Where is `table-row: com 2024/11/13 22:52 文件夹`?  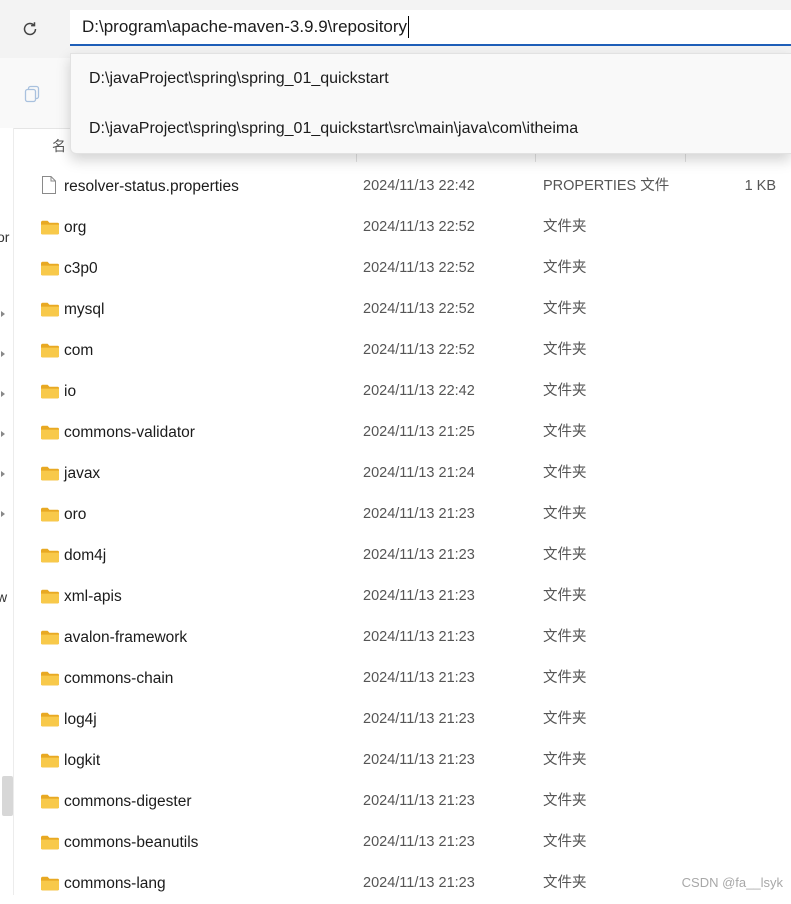 table-row: com 2024/11/13 22:52 文件夹 is located at coordinates (402, 350).